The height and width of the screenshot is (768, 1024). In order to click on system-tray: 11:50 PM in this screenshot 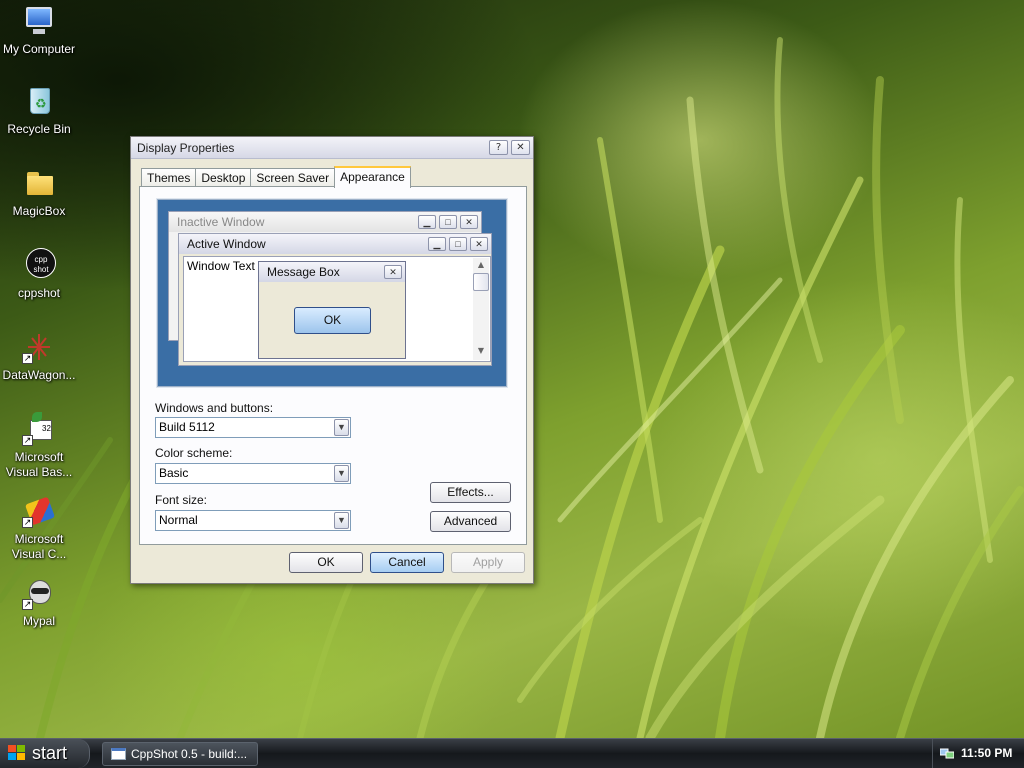, I will do `click(978, 753)`.